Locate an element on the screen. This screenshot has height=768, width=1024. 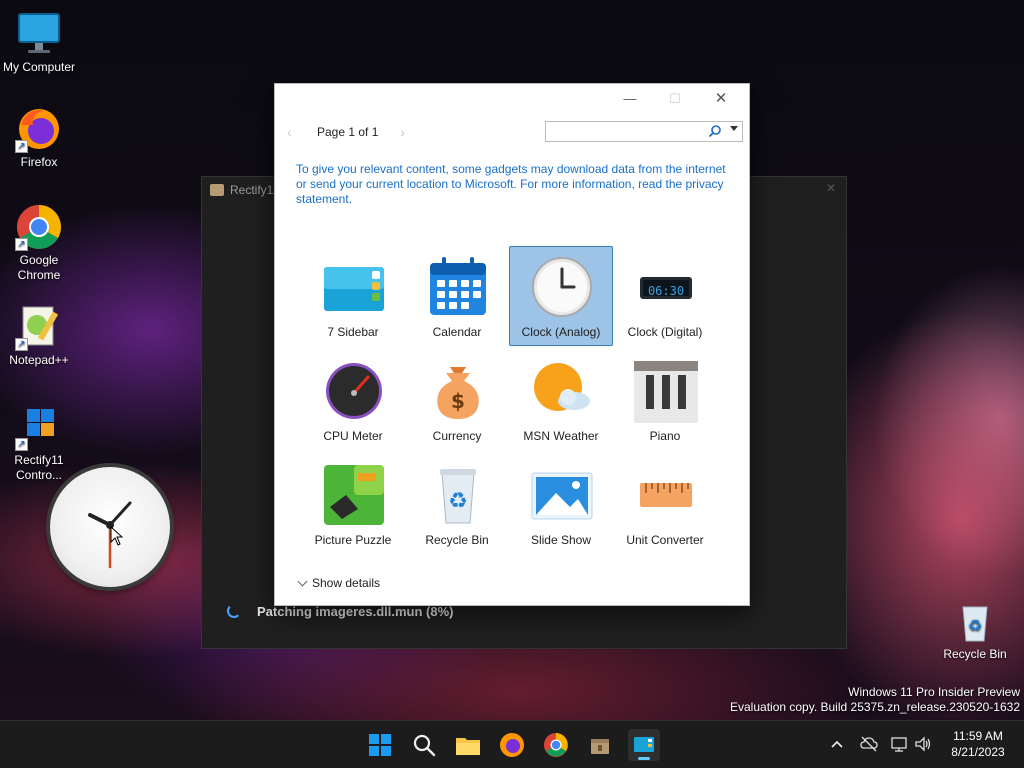
gadget-label: Piano is located at coordinates (665, 436).